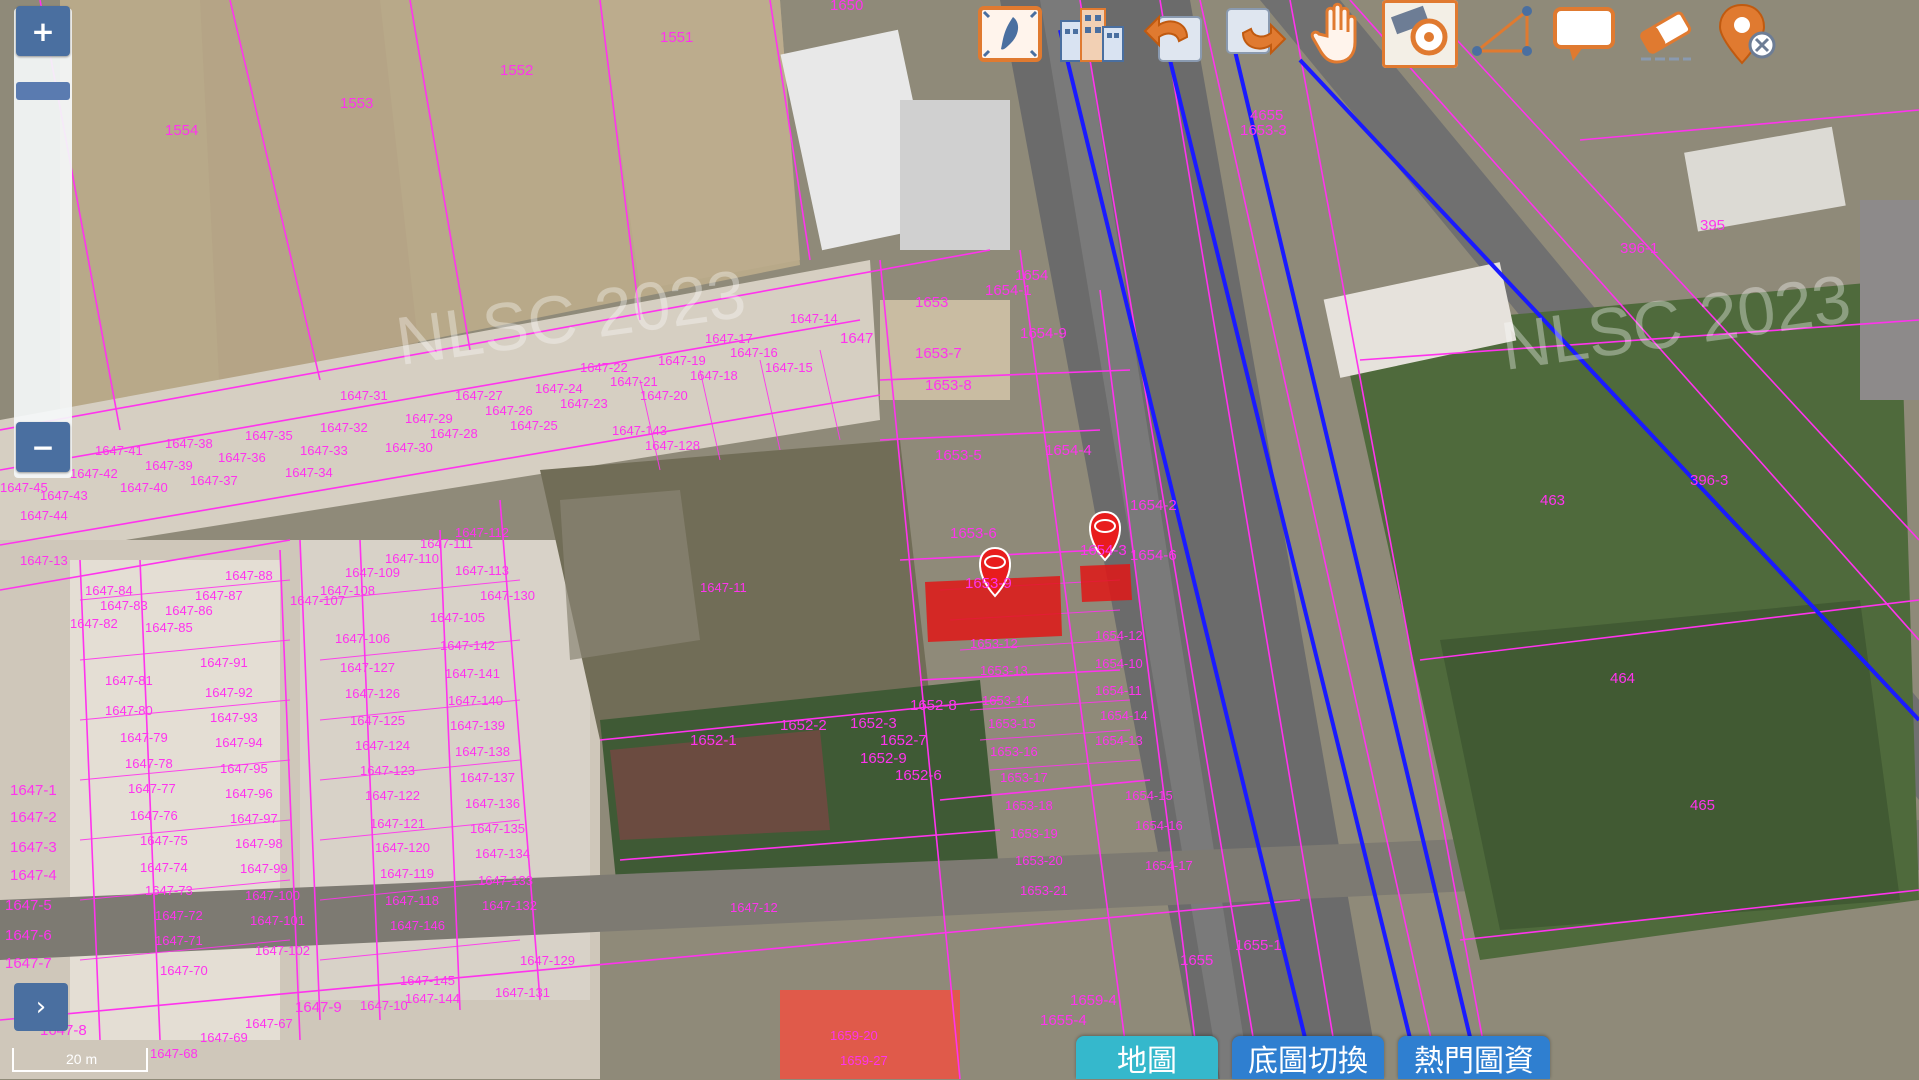 The height and width of the screenshot is (1080, 1919). I want to click on parcel-label: 1647-87, so click(219, 595).